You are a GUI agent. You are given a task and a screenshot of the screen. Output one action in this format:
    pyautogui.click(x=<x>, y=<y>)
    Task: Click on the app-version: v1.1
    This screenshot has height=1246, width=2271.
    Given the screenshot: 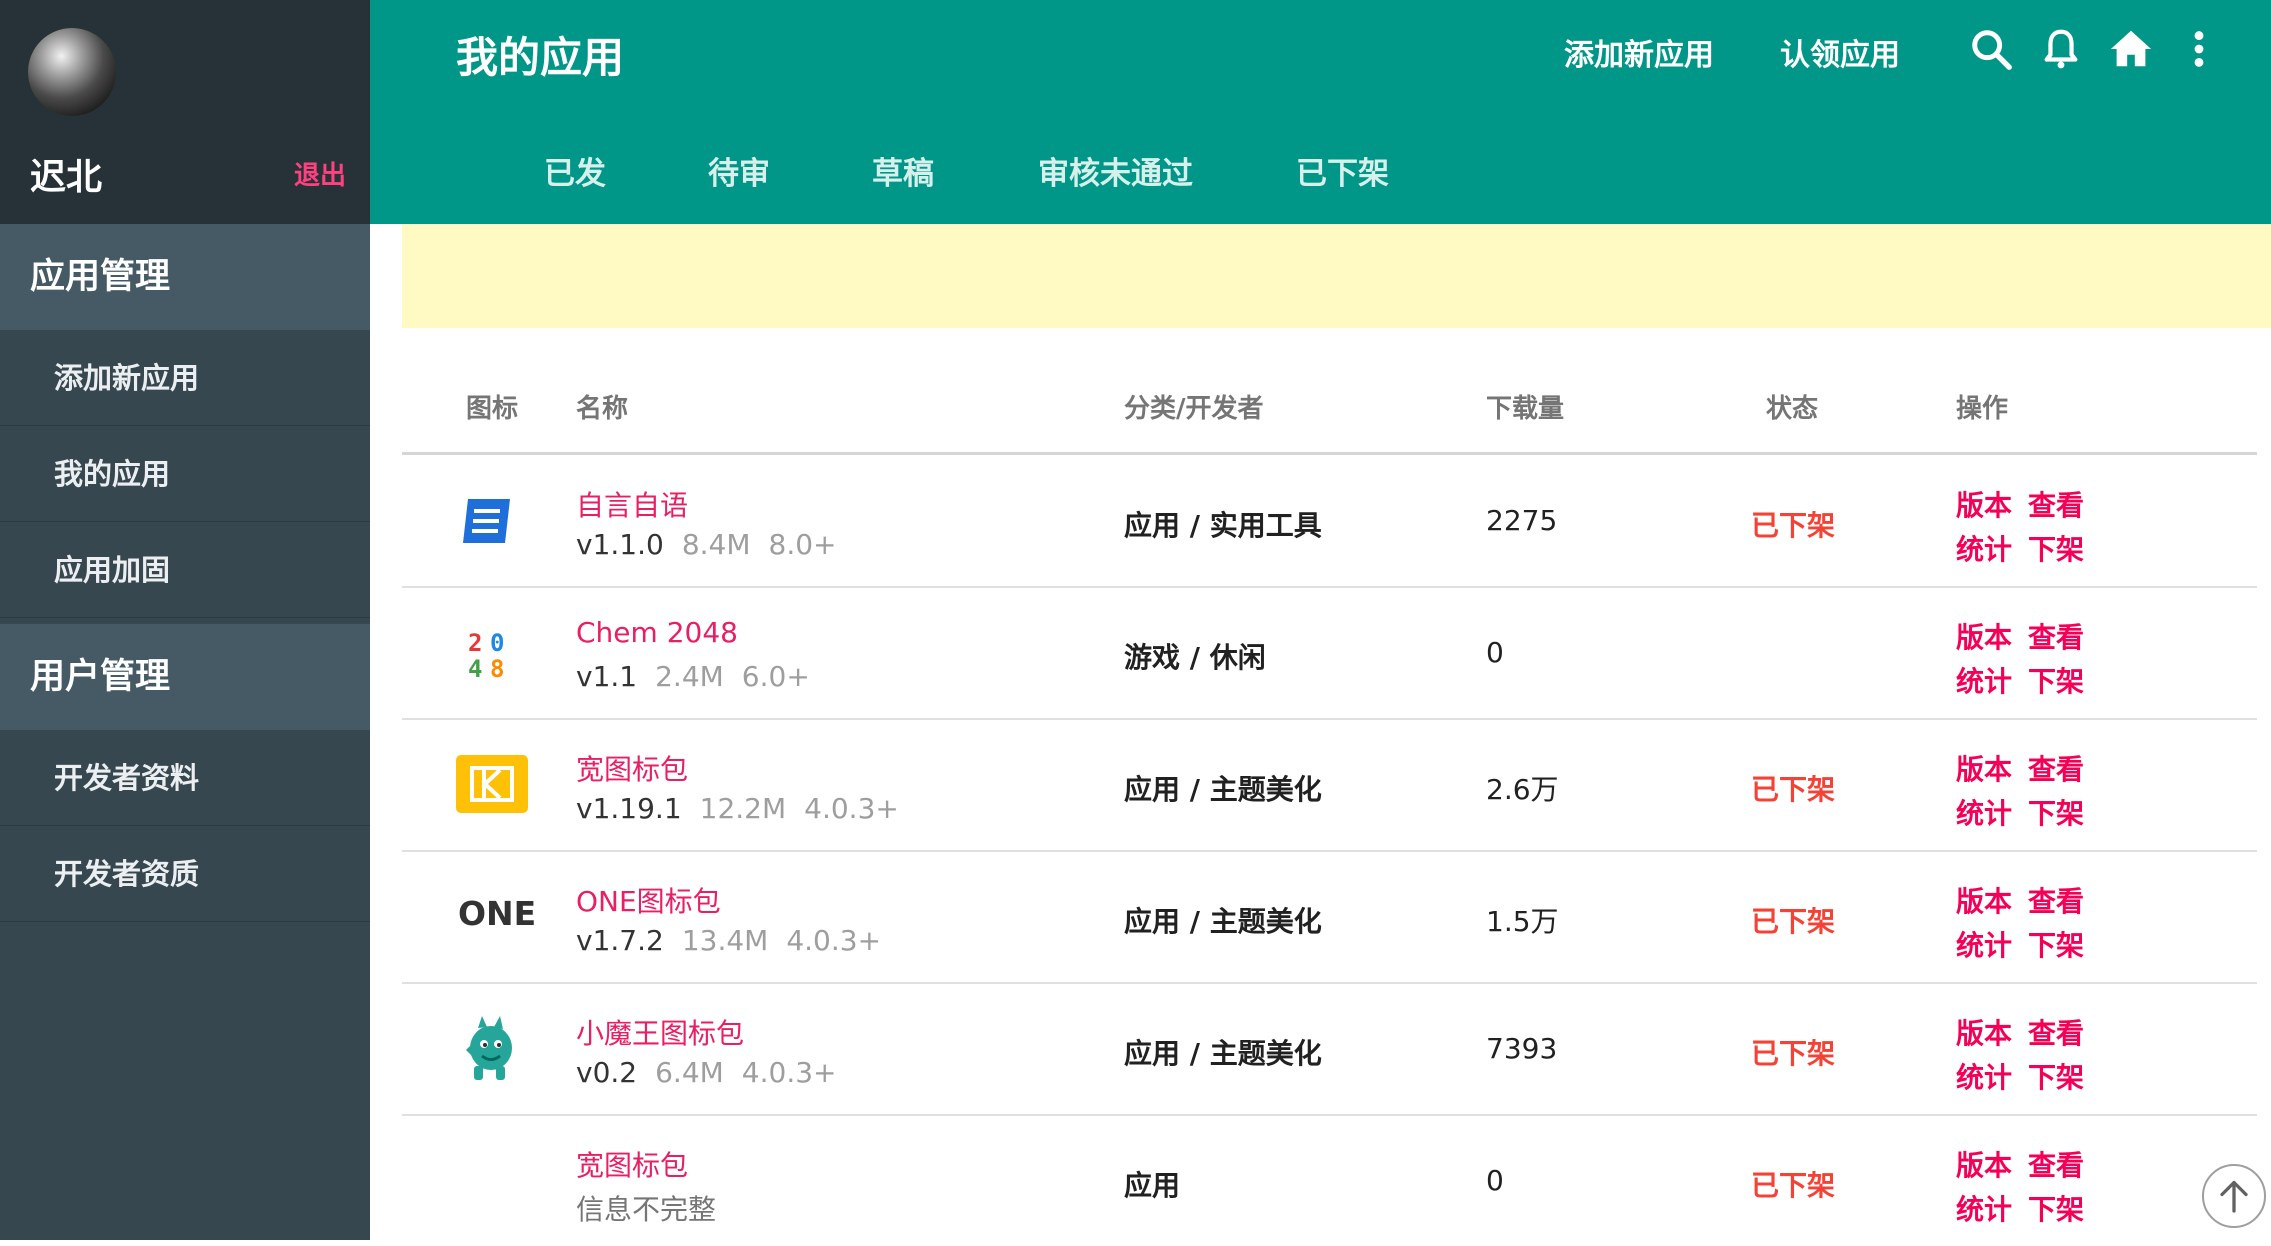 What is the action you would take?
    pyautogui.click(x=607, y=676)
    